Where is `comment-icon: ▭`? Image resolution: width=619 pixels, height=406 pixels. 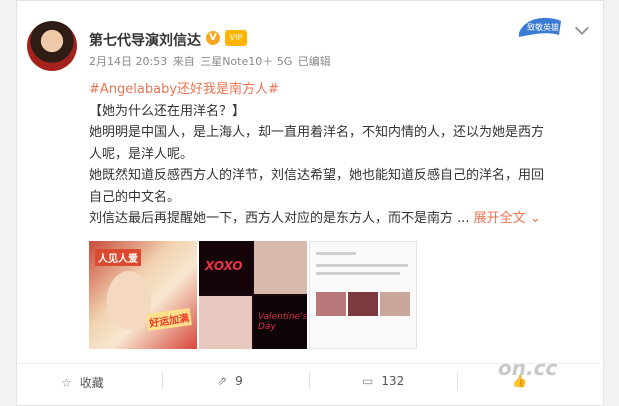 comment-icon: ▭ is located at coordinates (368, 381).